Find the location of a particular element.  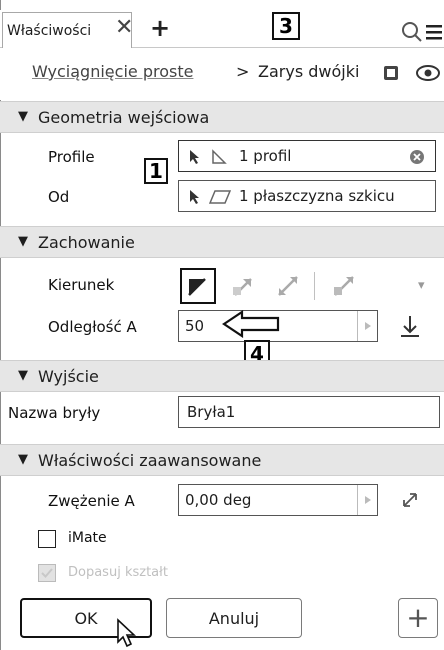

cancel-button: Anuluj is located at coordinates (234, 618).